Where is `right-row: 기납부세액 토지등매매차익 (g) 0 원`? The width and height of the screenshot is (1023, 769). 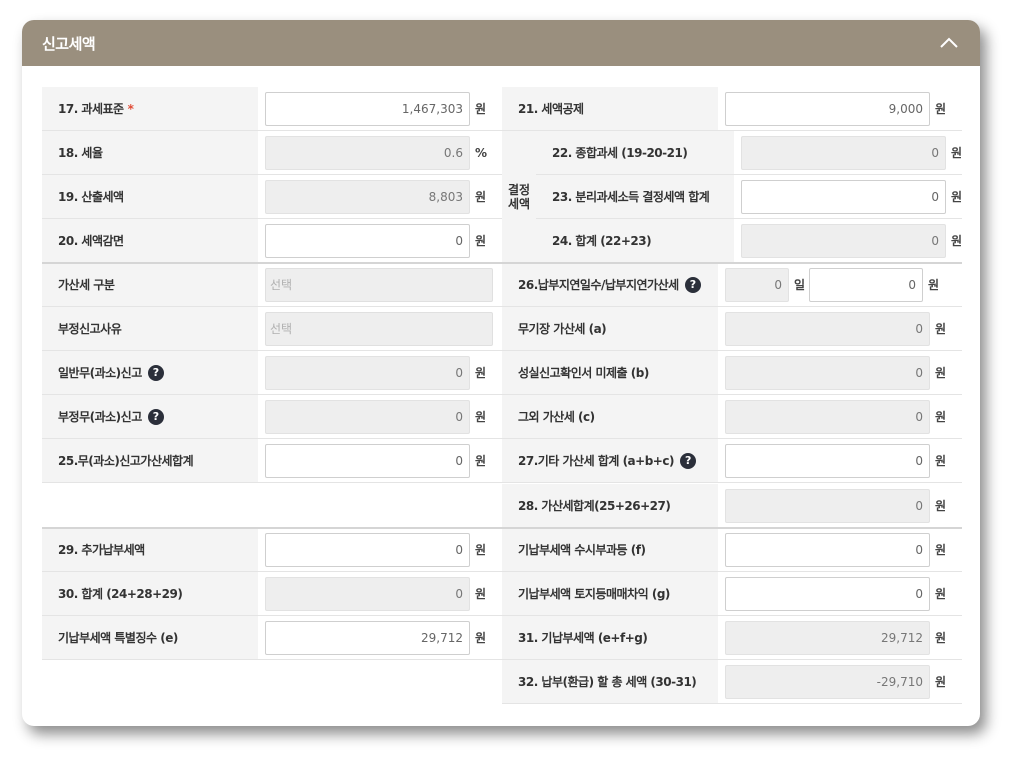 right-row: 기납부세액 토지등매매차익 (g) 0 원 is located at coordinates (732, 594).